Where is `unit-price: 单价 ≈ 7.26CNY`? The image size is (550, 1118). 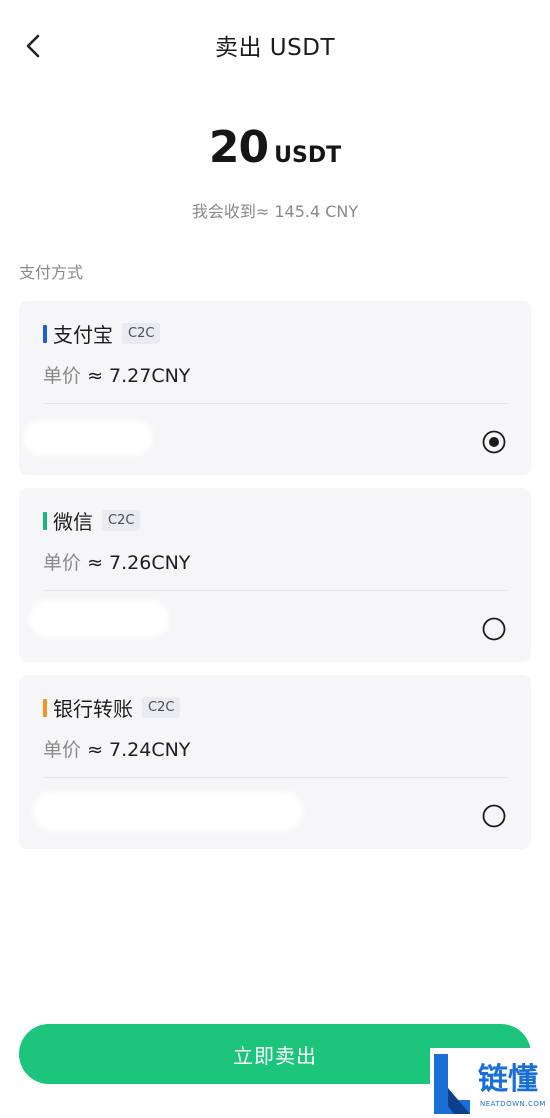 unit-price: 单价 ≈ 7.26CNY is located at coordinates (116, 561).